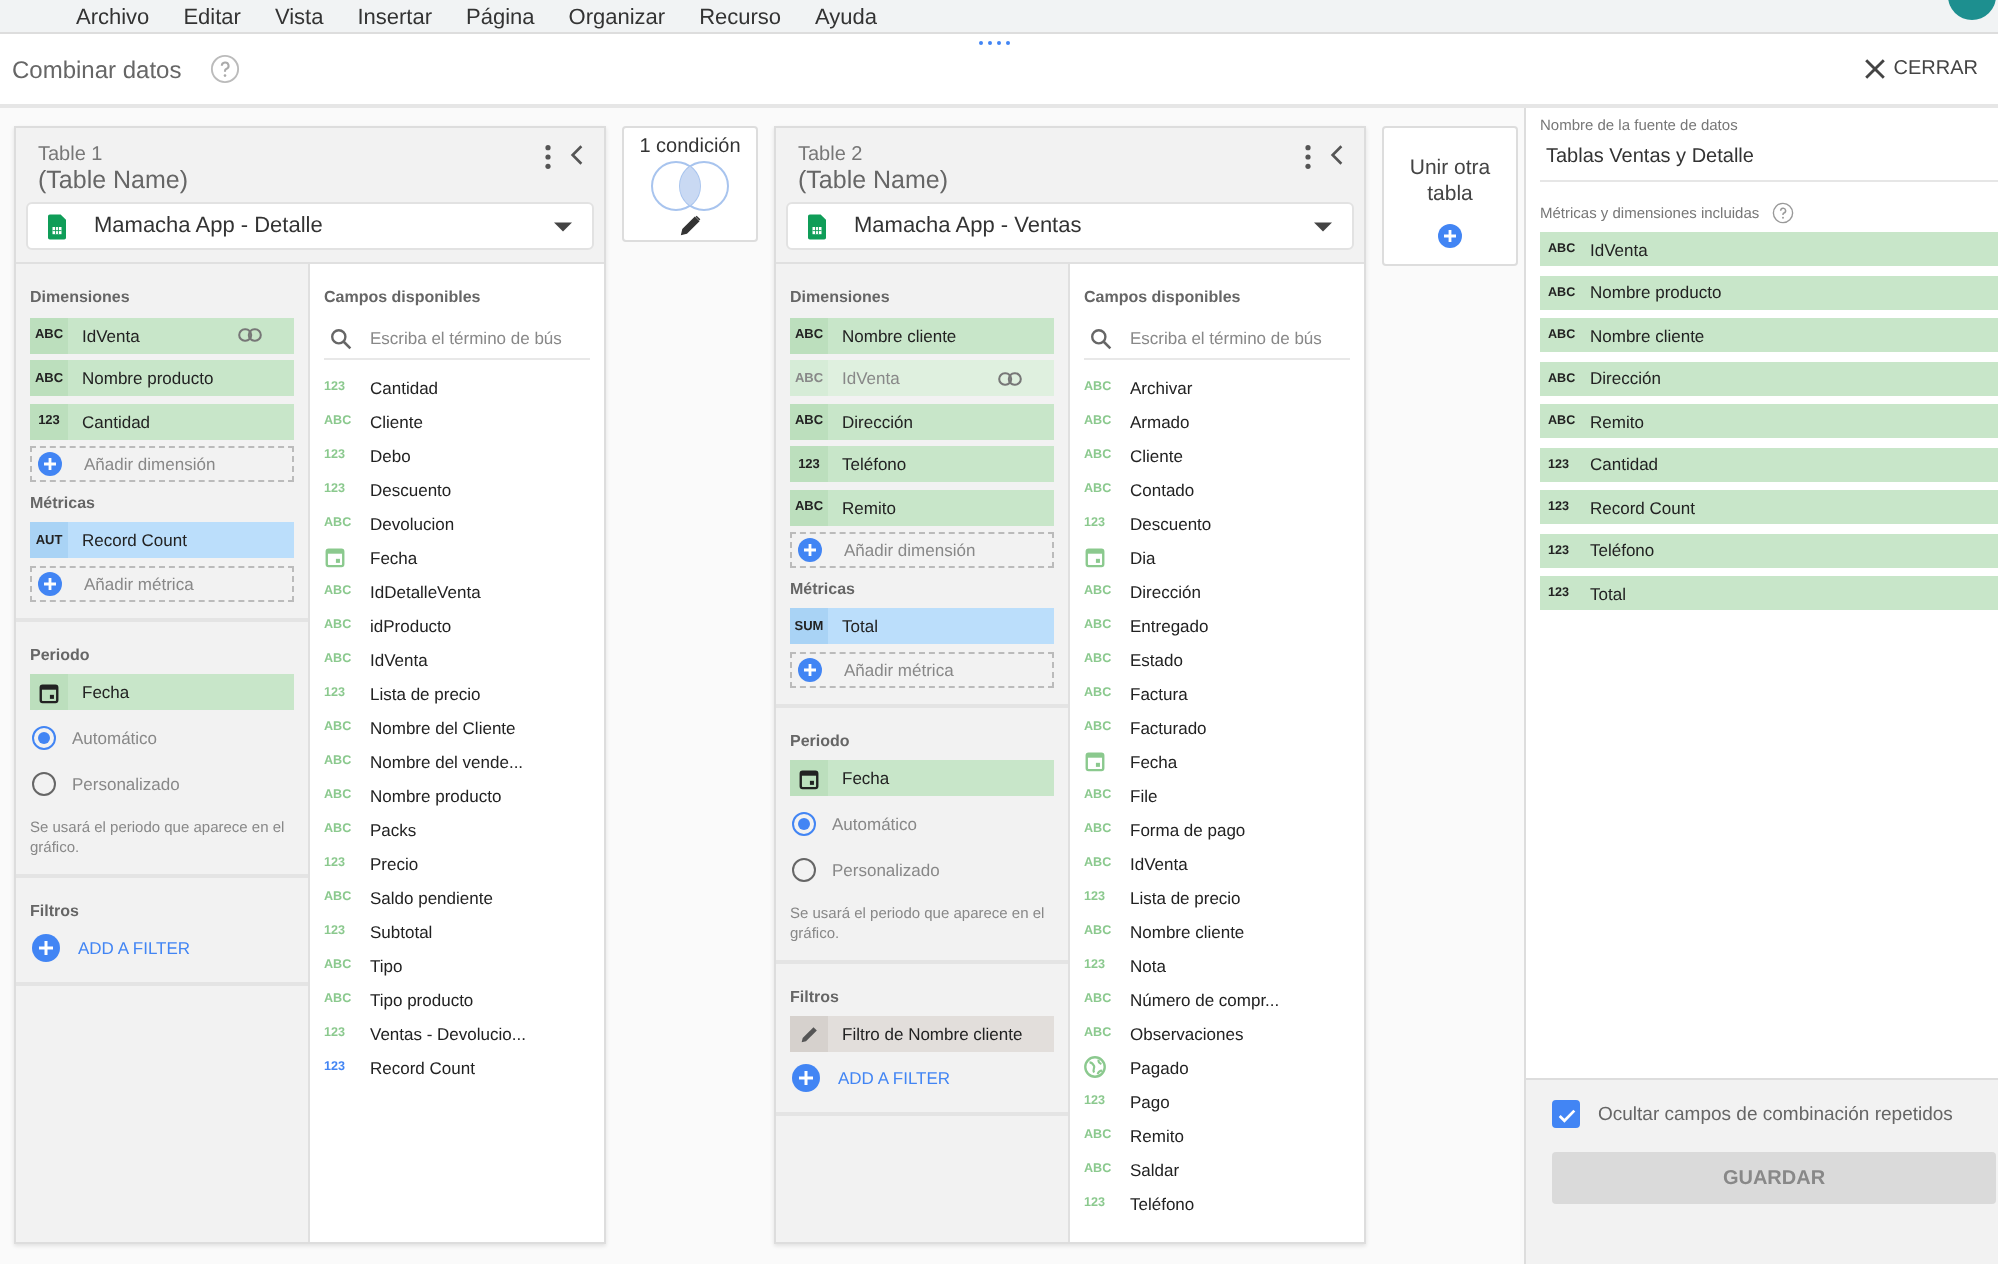 The height and width of the screenshot is (1264, 1998). What do you see at coordinates (617, 19) in the screenshot?
I see `menu-item: Organizar` at bounding box center [617, 19].